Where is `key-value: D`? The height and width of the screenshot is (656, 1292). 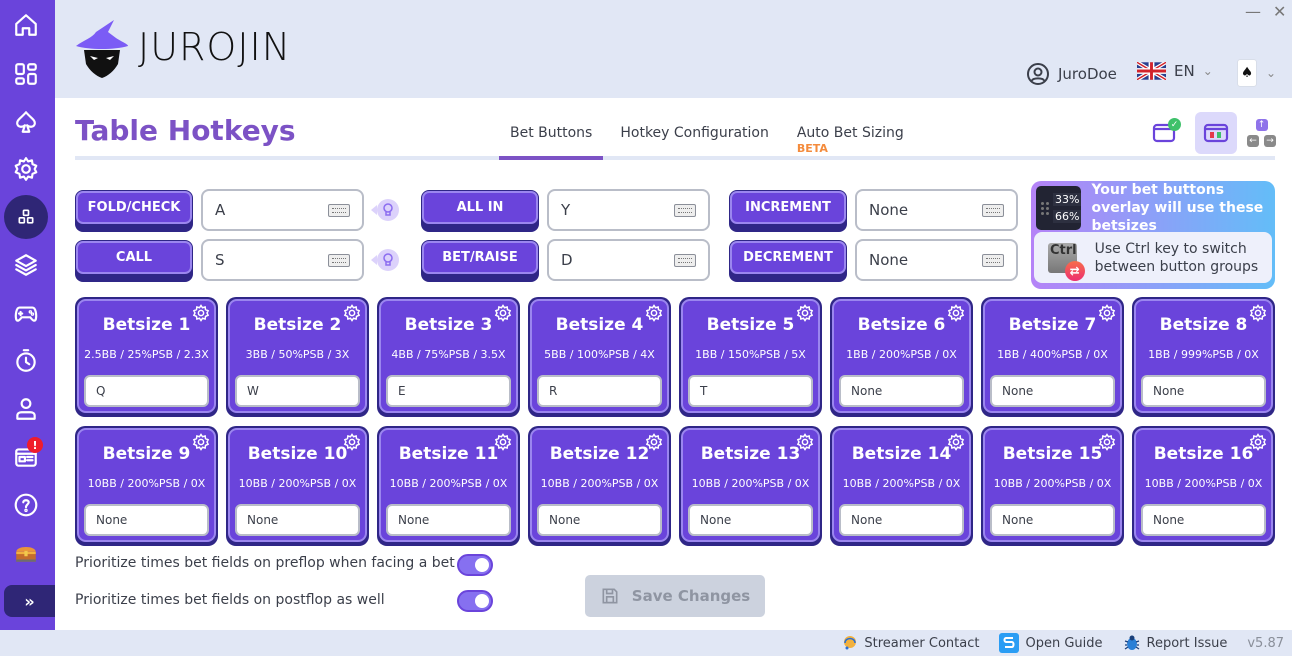 key-value: D is located at coordinates (567, 260).